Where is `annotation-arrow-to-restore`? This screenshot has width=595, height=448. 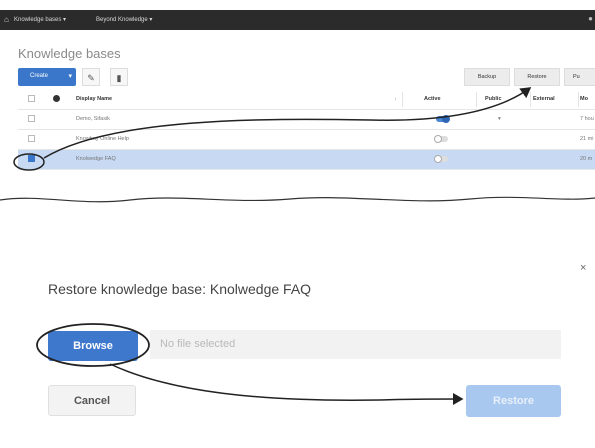
annotation-arrow-to-restore is located at coordinates (287, 123).